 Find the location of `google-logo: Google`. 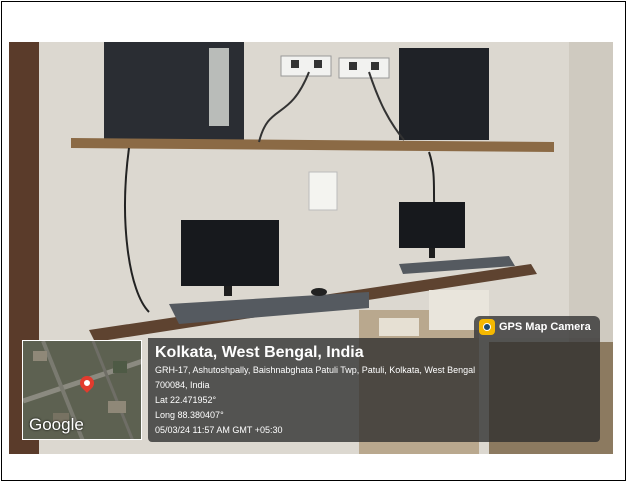

google-logo: Google is located at coordinates (56, 424).